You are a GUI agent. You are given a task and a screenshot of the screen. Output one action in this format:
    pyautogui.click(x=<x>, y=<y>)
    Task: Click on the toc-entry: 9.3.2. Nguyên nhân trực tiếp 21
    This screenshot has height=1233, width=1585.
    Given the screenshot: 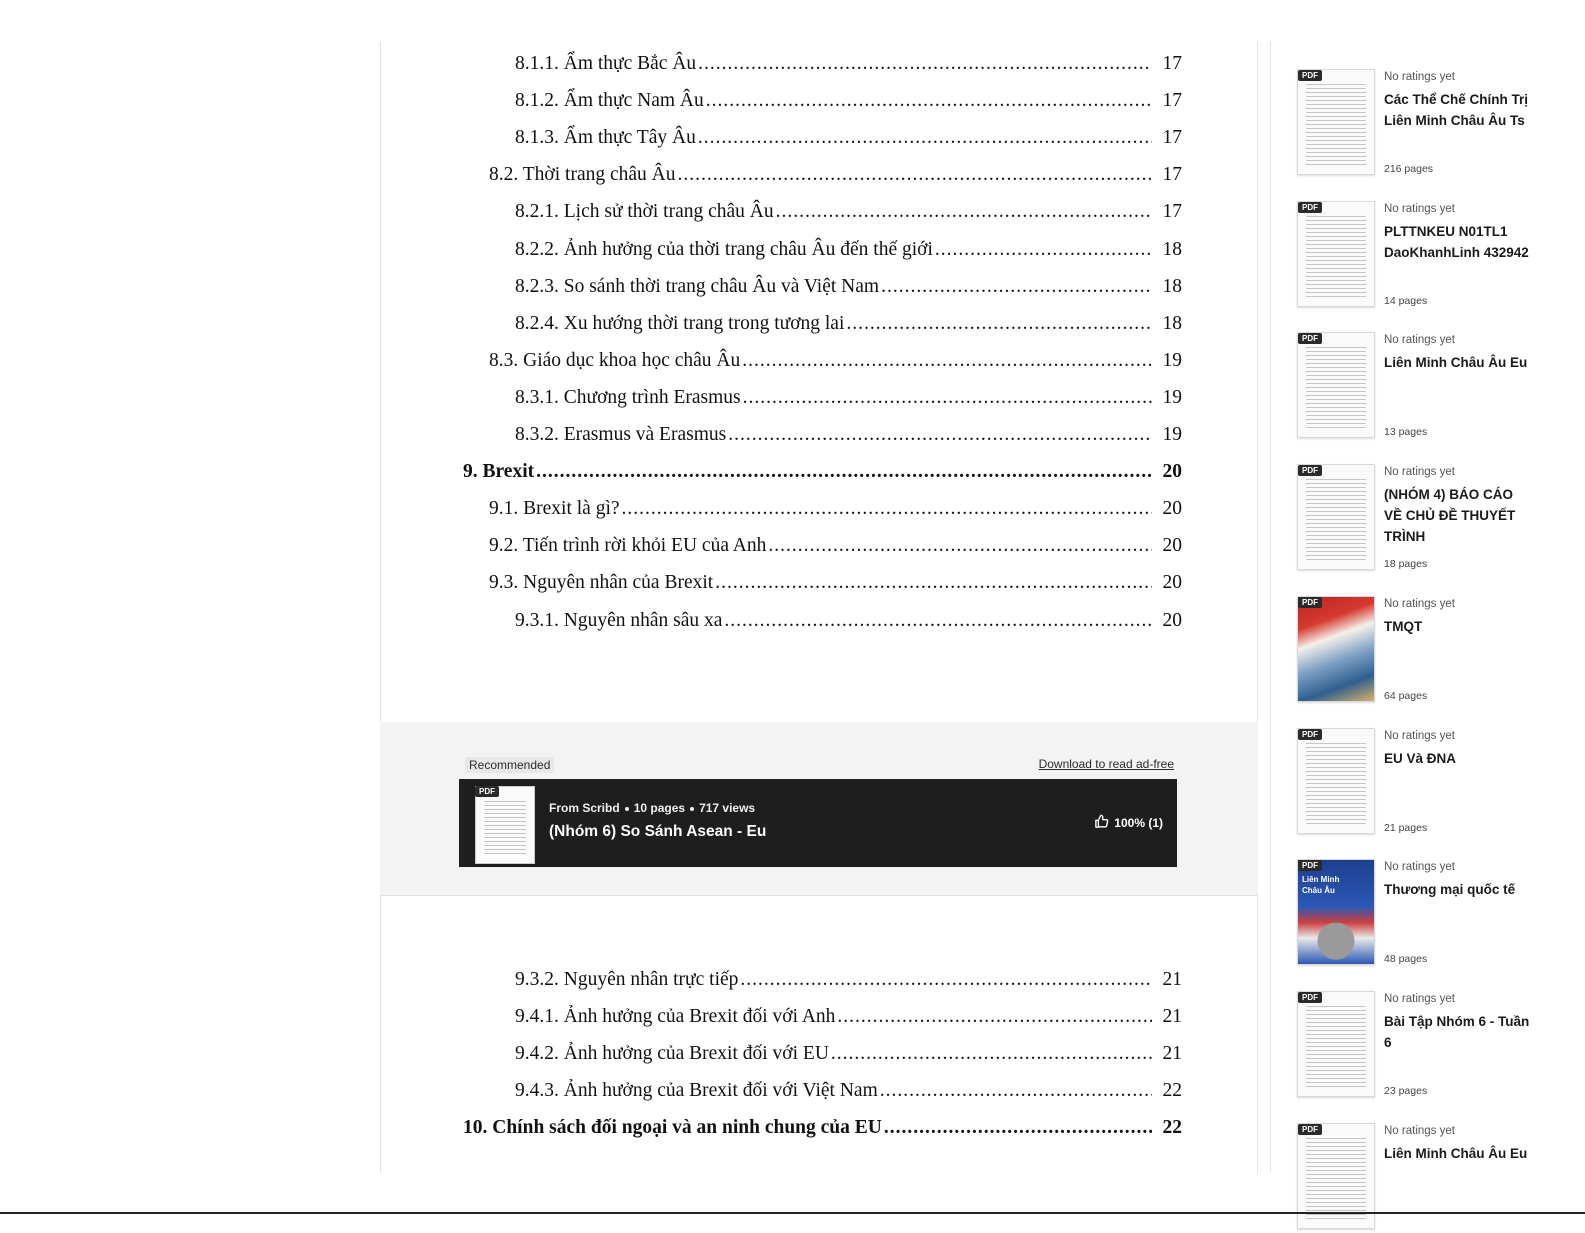 What is the action you would take?
    pyautogui.click(x=819, y=980)
    